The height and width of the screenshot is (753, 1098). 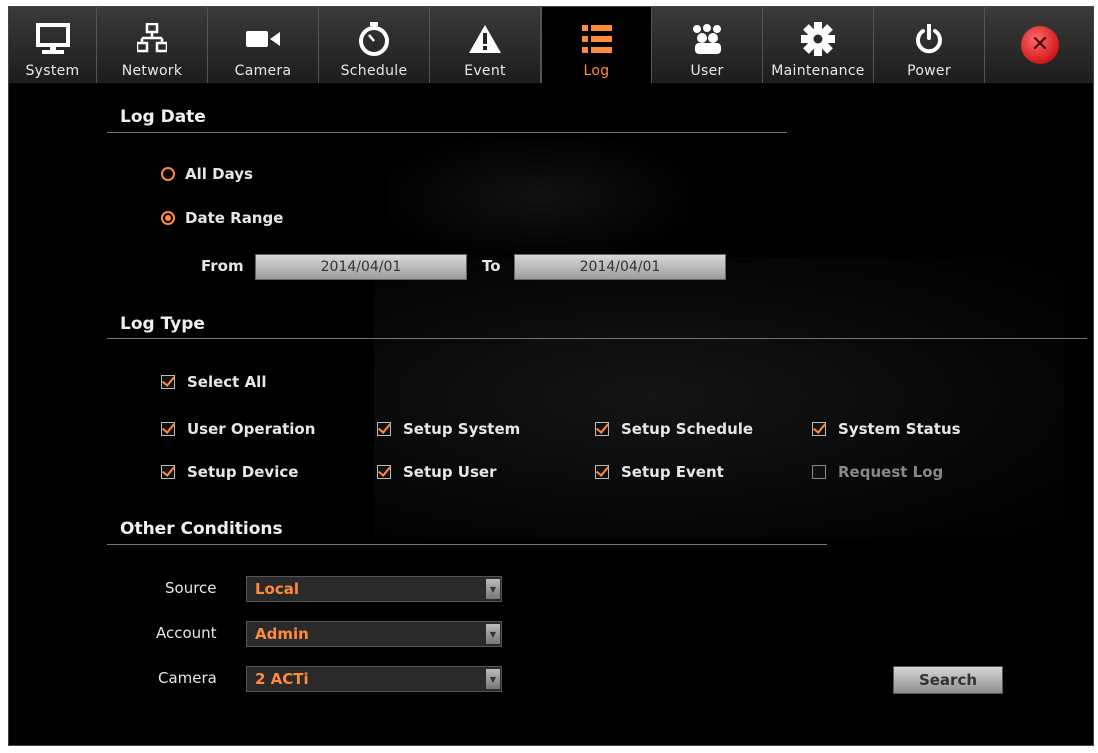 What do you see at coordinates (201, 529) in the screenshot?
I see `other-conditions-title: Other Conditions` at bounding box center [201, 529].